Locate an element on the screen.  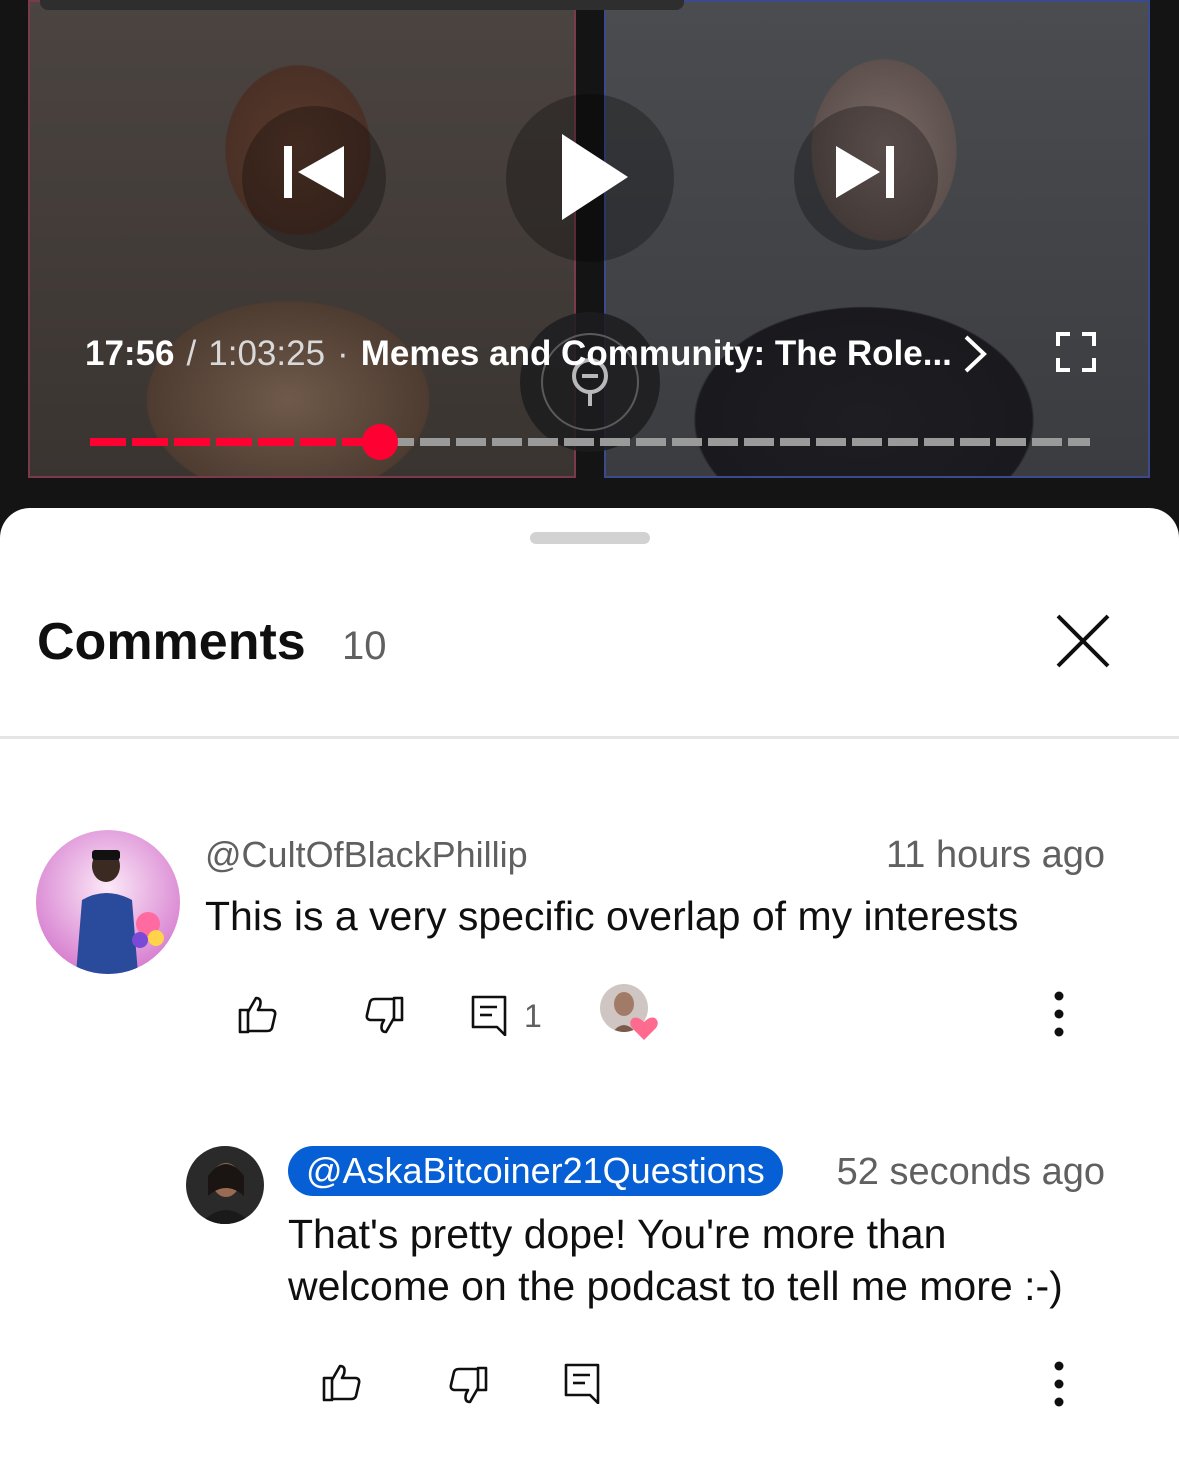
user-avatar-image is located at coordinates (108, 902).